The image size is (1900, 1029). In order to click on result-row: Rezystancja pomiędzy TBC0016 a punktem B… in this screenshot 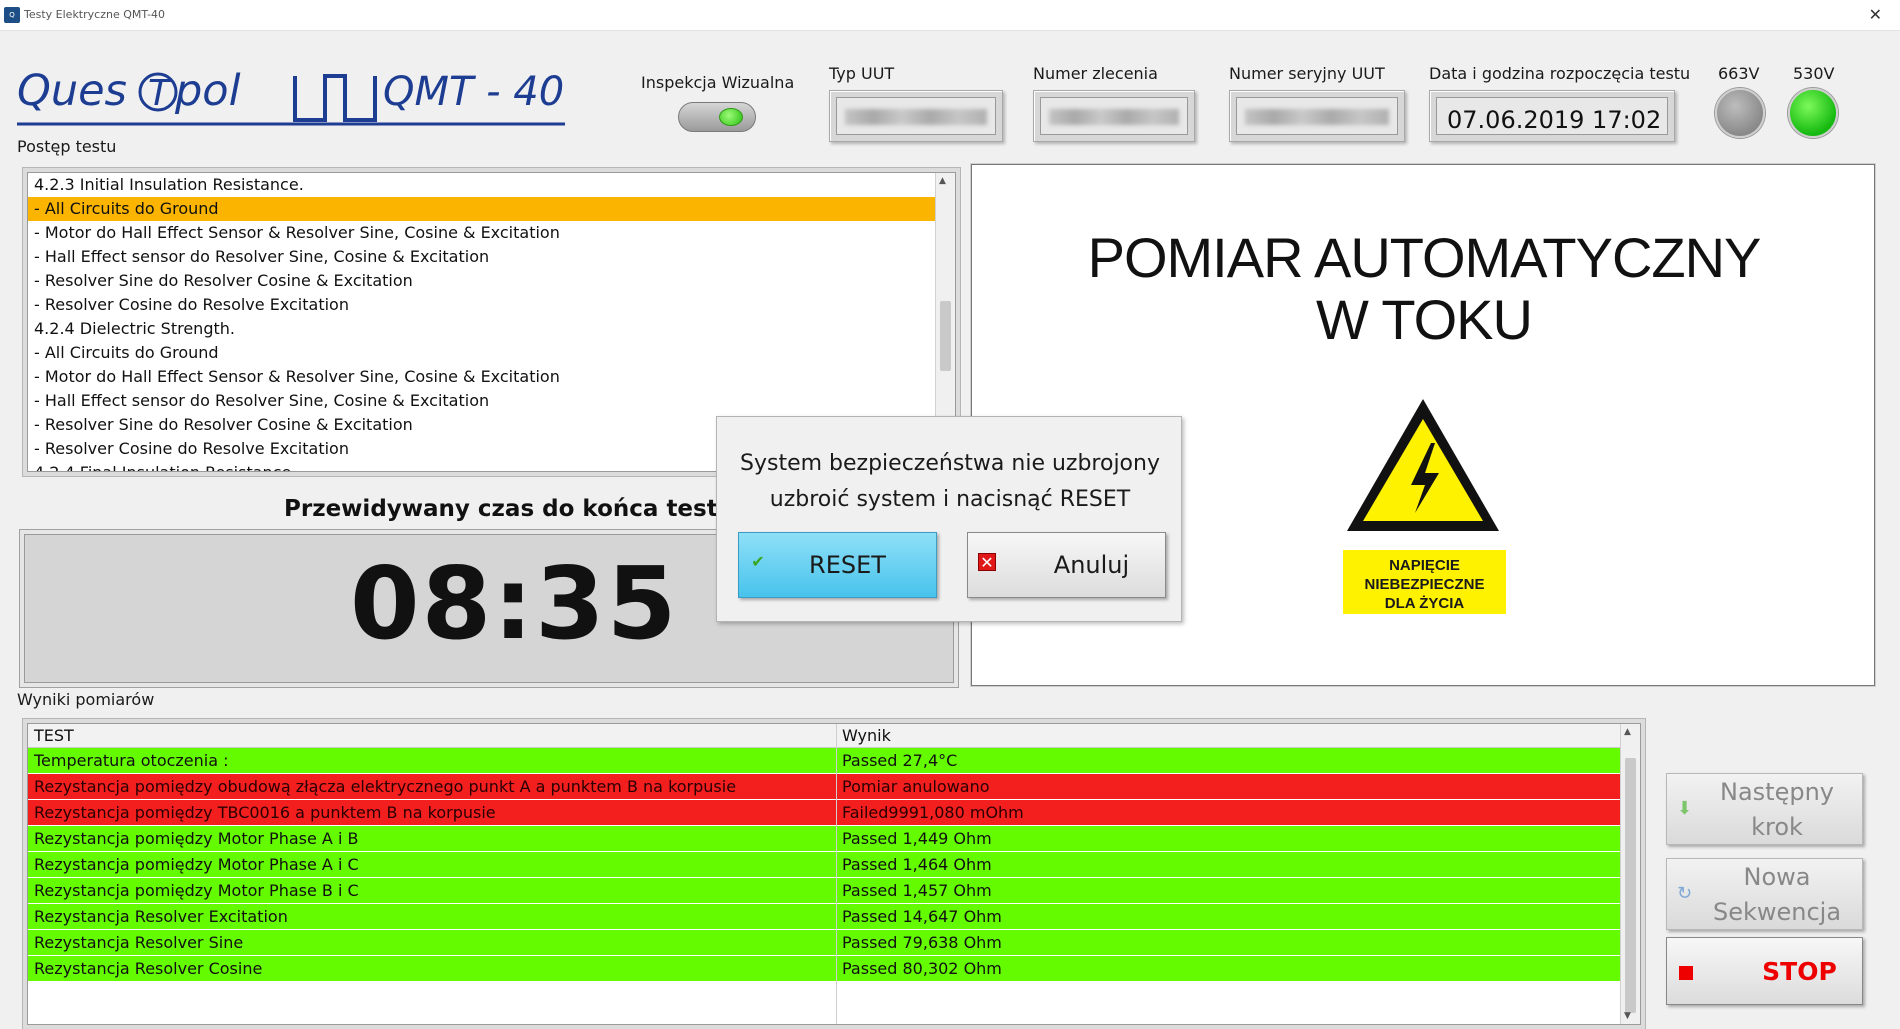, I will do `click(825, 813)`.